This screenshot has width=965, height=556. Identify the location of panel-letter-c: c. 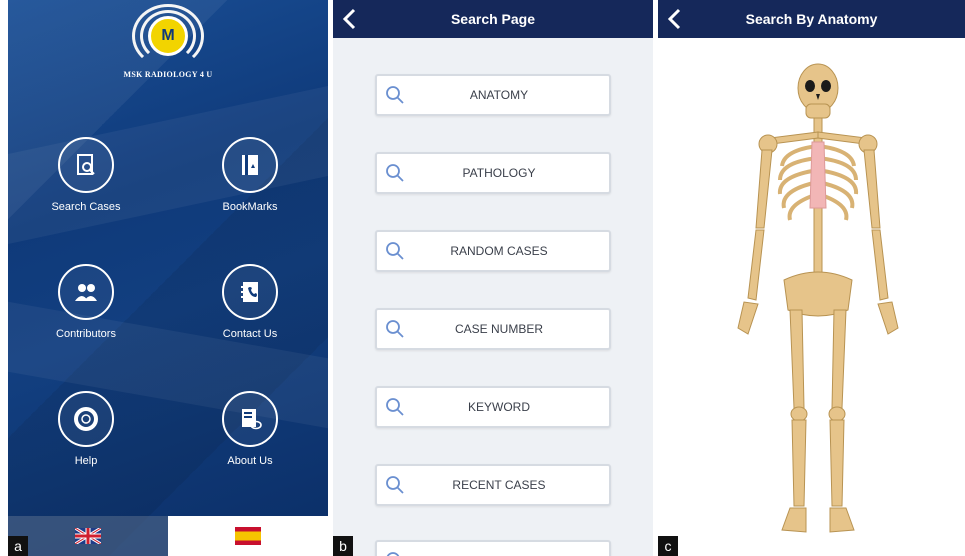
(668, 546).